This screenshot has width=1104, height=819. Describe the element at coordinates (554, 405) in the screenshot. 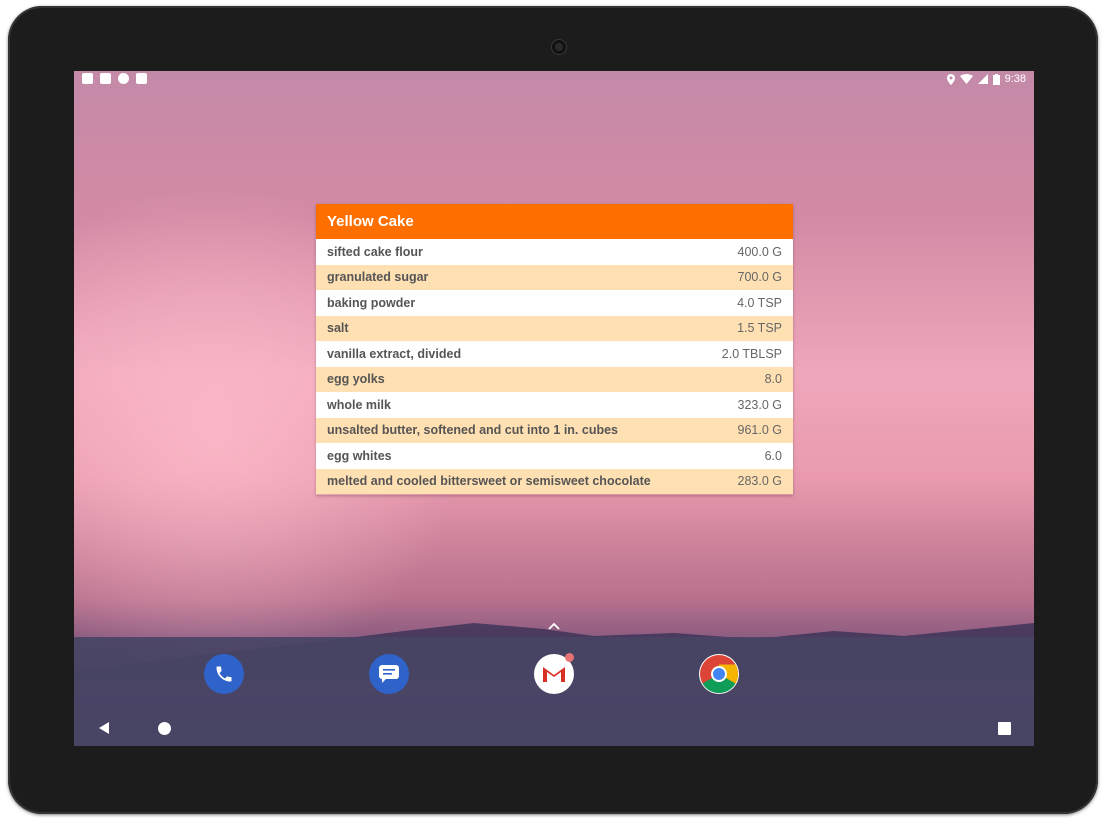

I see `ingredient-row: whole milk 323.0 G` at that location.